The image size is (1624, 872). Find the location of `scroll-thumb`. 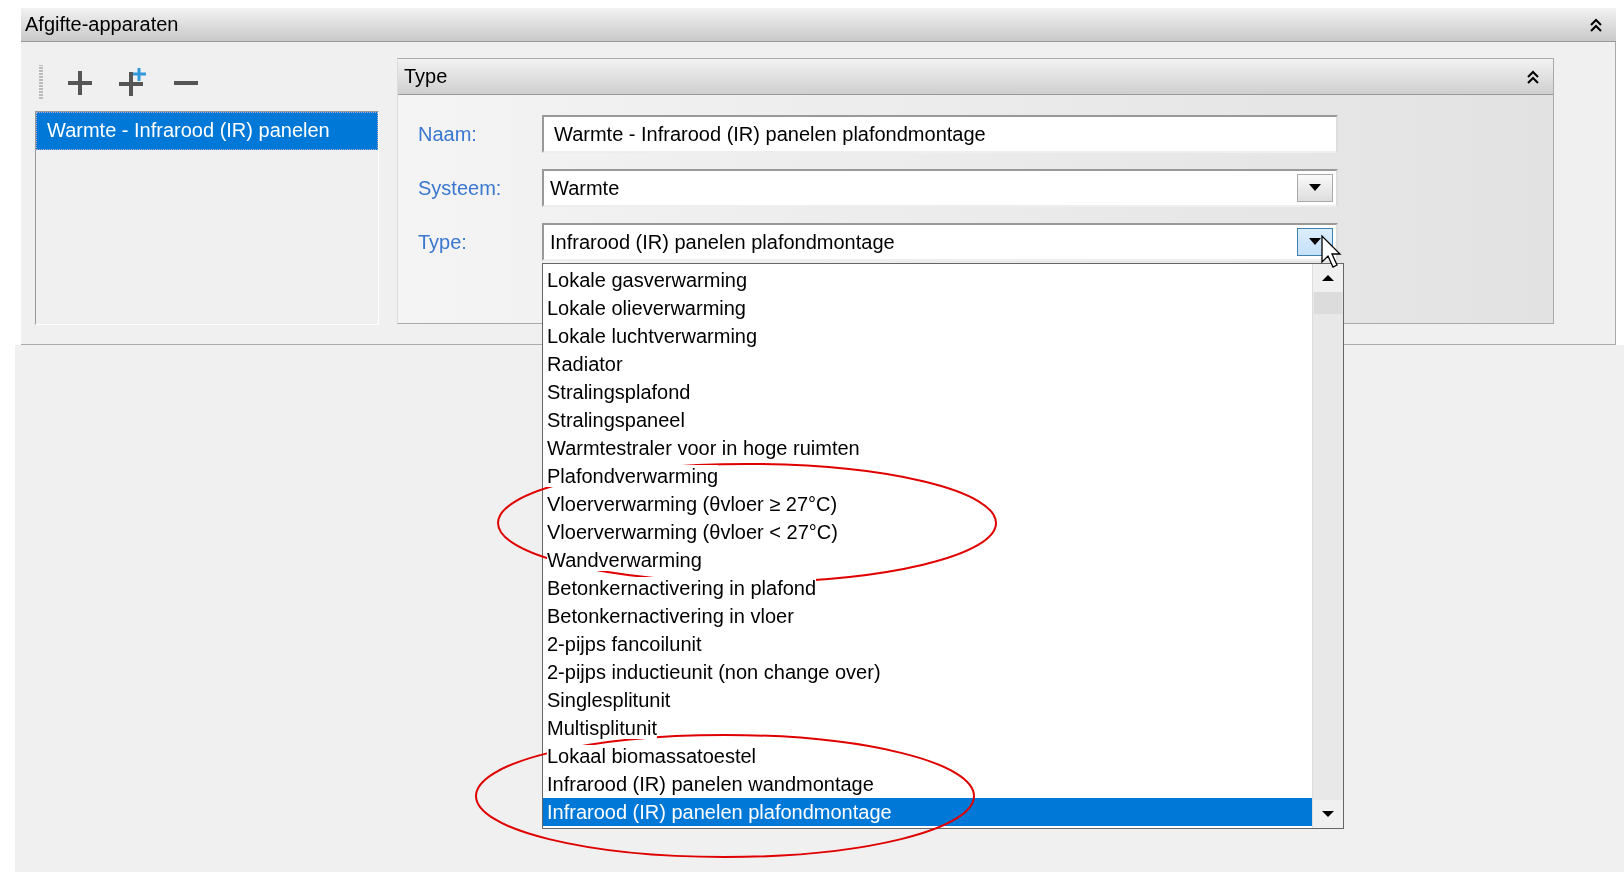

scroll-thumb is located at coordinates (1328, 303).